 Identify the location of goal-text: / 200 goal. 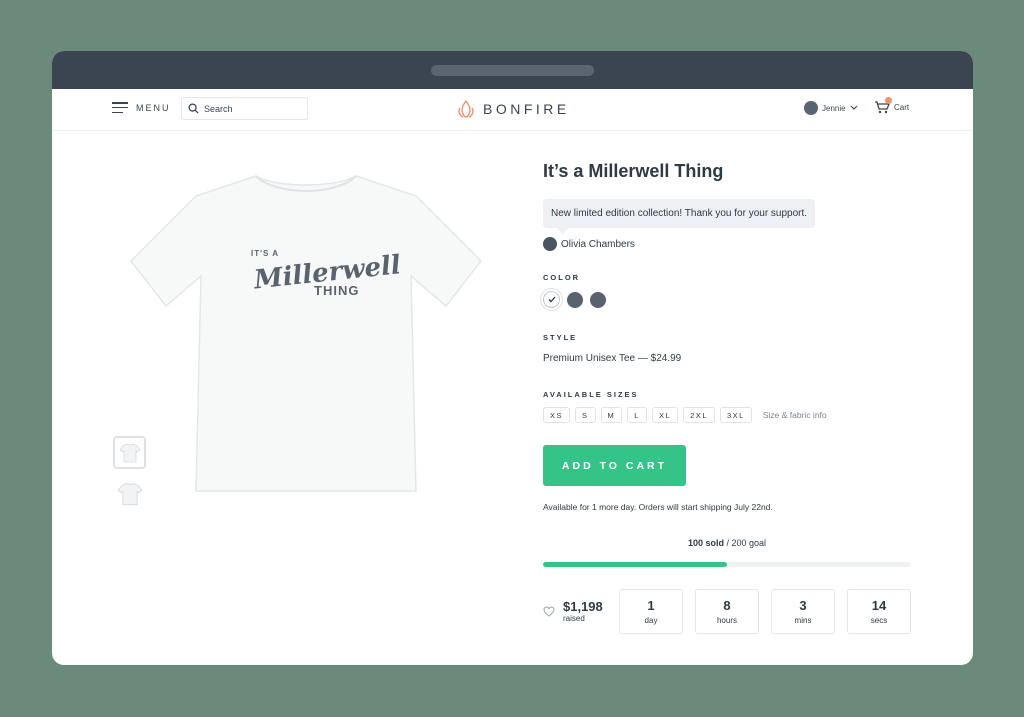
(745, 543).